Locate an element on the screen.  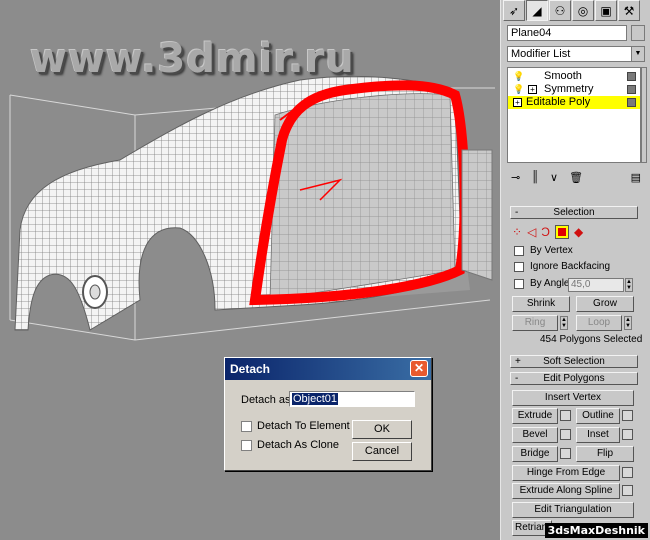
polygon-icon is located at coordinates (561, 232).